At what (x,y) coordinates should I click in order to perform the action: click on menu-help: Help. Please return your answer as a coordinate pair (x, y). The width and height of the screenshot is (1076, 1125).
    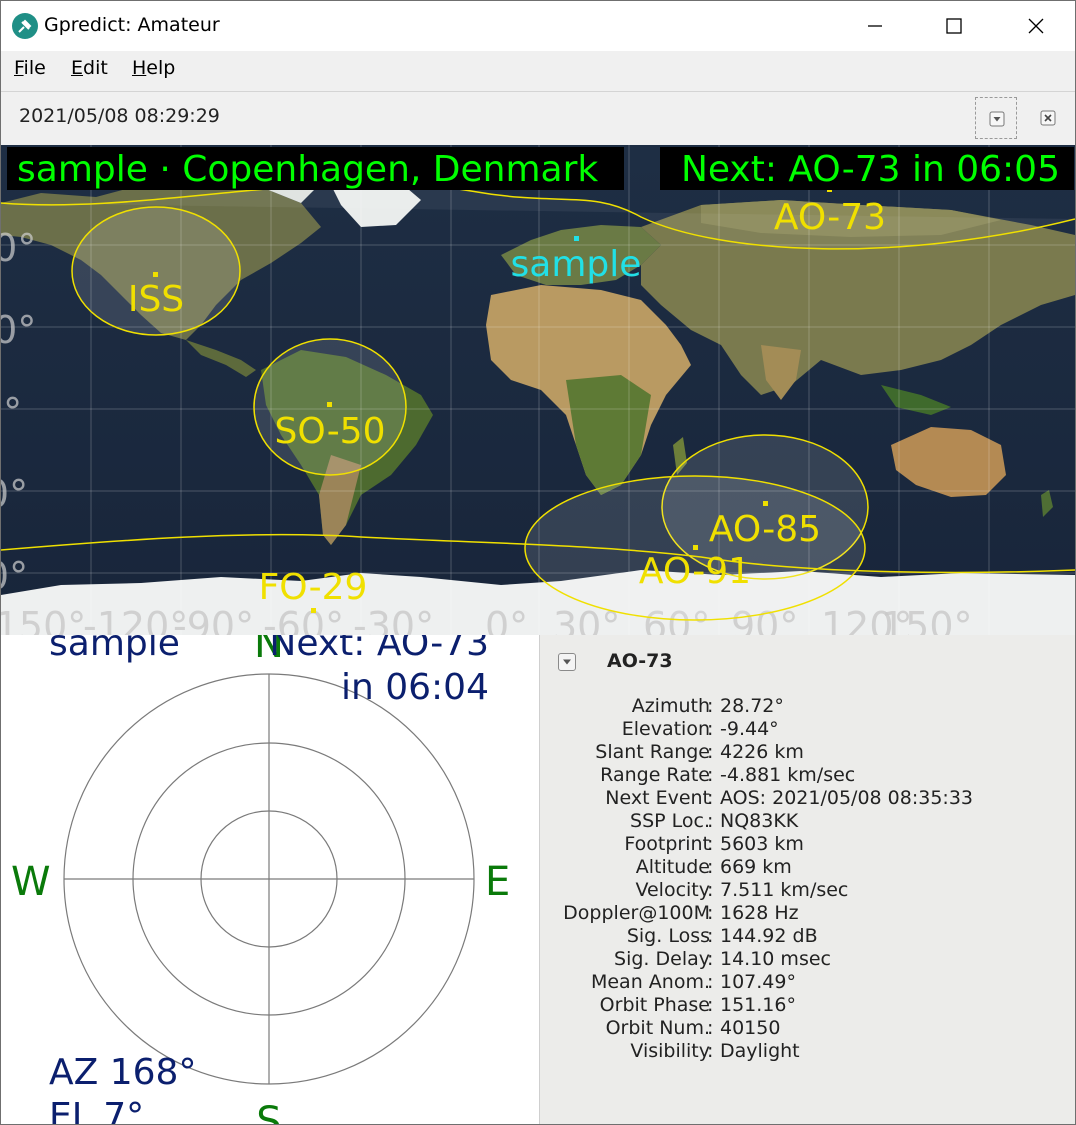
    Looking at the image, I should click on (153, 68).